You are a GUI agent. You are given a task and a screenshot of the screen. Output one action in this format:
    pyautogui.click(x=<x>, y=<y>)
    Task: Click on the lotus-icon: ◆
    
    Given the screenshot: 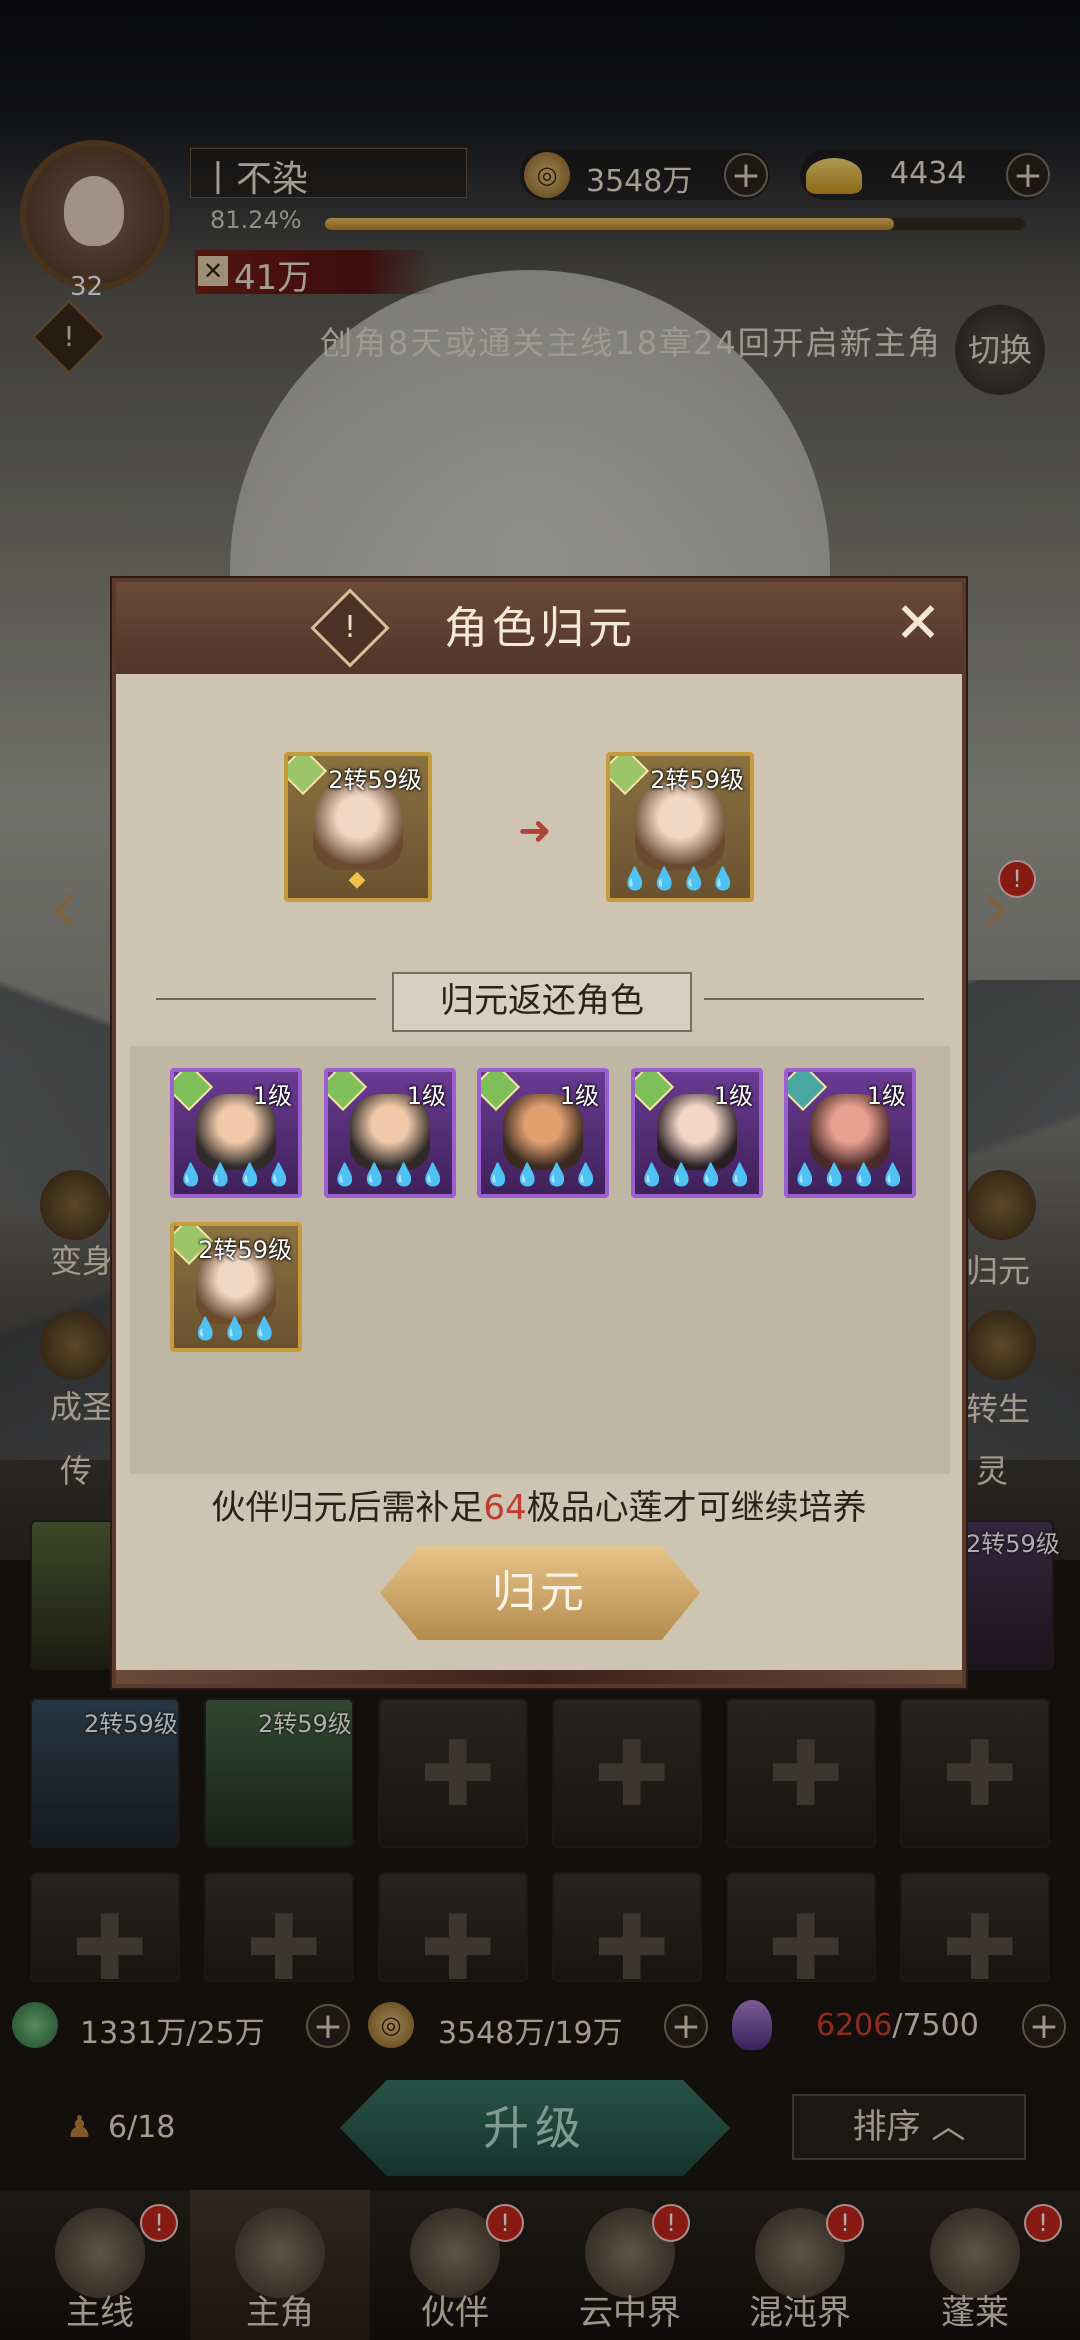 What is the action you would take?
    pyautogui.click(x=358, y=879)
    